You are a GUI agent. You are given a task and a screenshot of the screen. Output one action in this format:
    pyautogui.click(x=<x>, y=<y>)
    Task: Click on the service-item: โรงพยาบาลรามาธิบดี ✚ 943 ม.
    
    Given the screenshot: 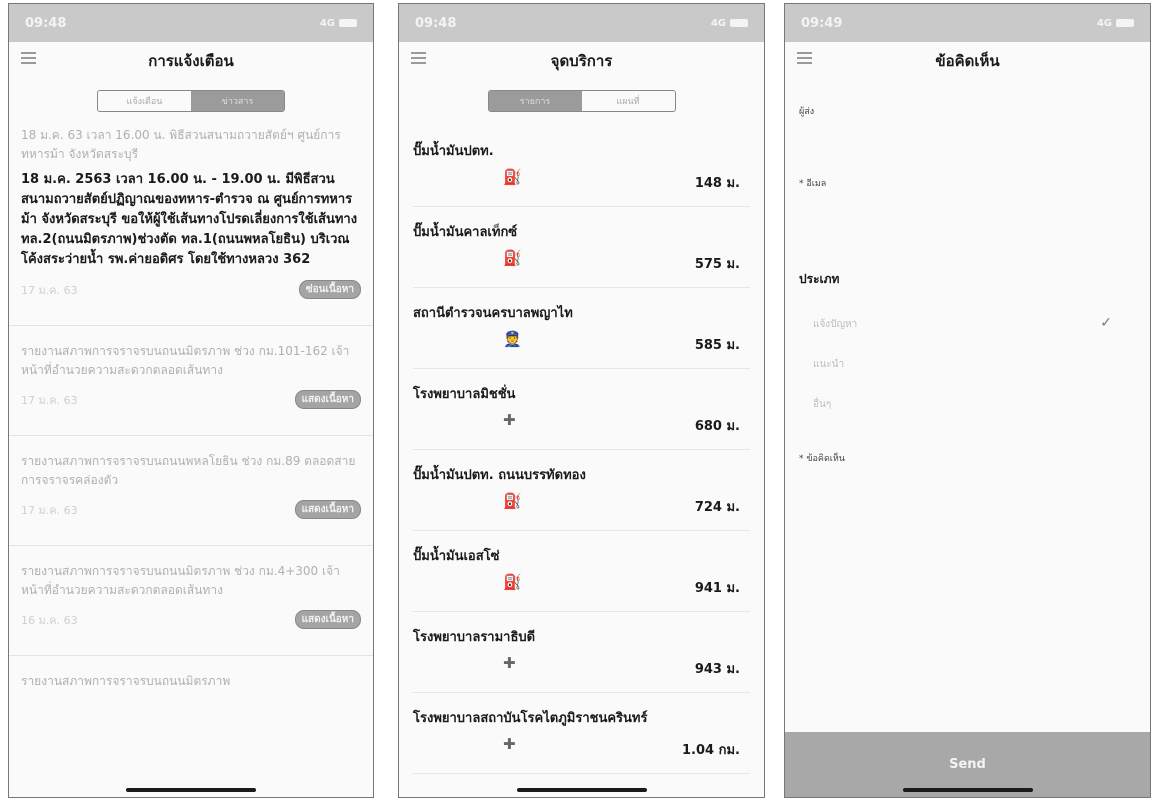 What is the action you would take?
    pyautogui.click(x=581, y=652)
    